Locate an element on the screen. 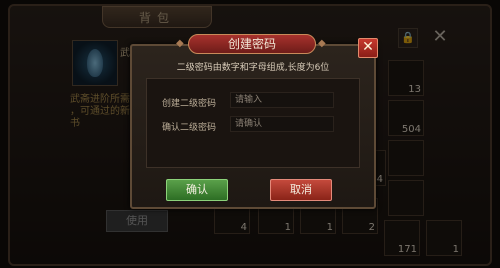 Image resolution: width=500 pixels, height=268 pixels. confirm-button: 确认 is located at coordinates (197, 190).